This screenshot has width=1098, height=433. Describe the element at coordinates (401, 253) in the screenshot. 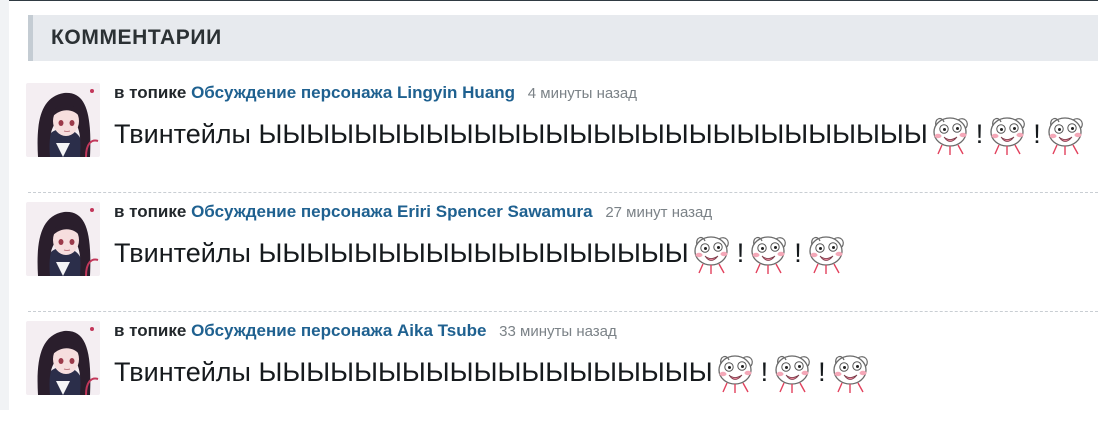

I see `comment-text: Твинтейлы ЫЫЫЫЫЫЫЫЫЫЫЫЫЫЫЫЫЫ` at that location.